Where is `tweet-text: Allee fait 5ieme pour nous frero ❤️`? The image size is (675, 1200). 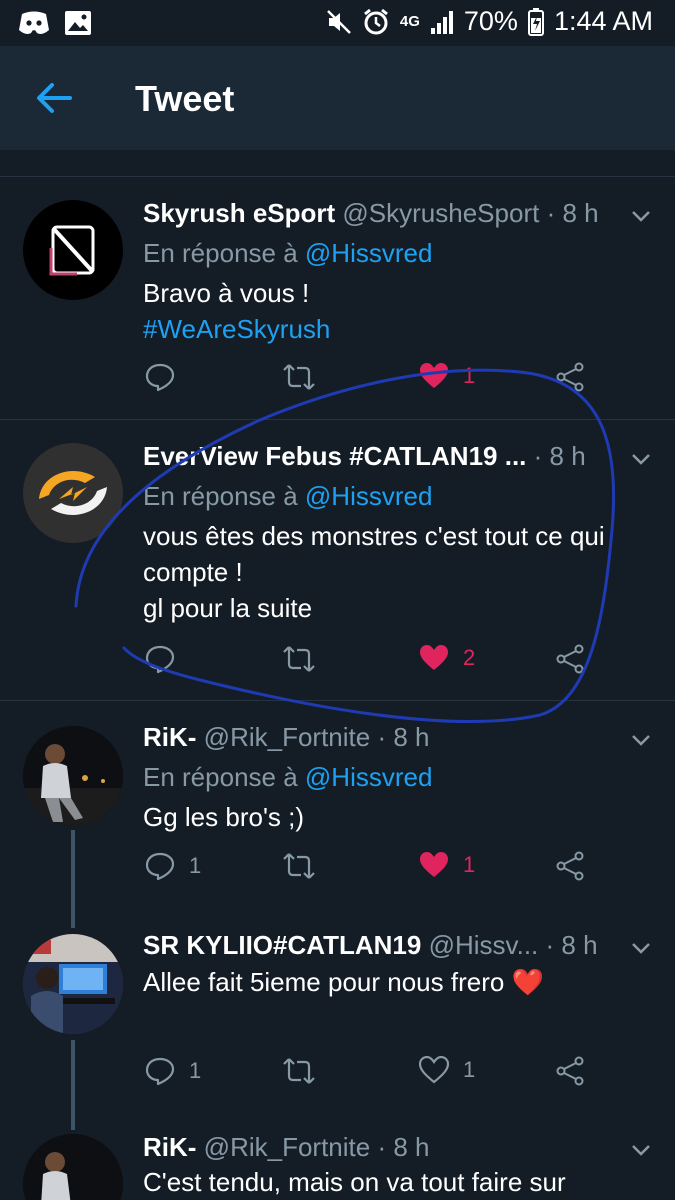 tweet-text: Allee fait 5ieme pour nous frero ❤️ is located at coordinates (400, 982).